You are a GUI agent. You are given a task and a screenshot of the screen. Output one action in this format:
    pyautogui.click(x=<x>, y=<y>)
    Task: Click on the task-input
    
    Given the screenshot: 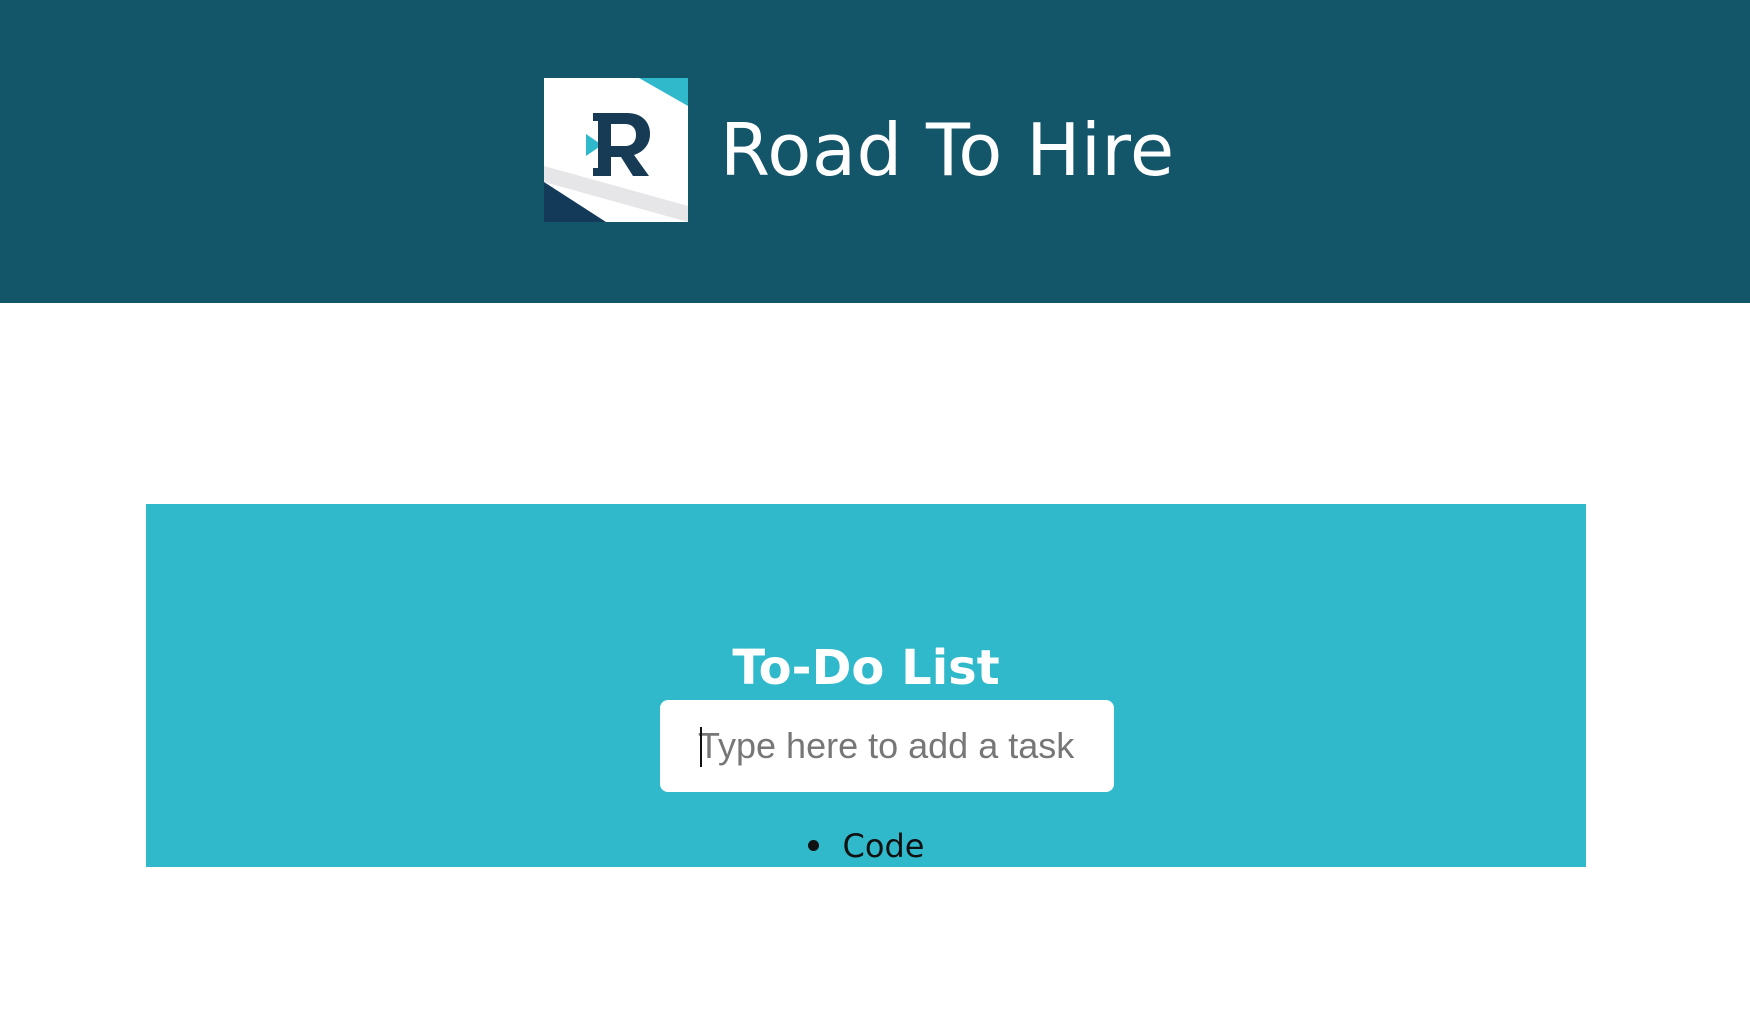 What is the action you would take?
    pyautogui.click(x=887, y=746)
    